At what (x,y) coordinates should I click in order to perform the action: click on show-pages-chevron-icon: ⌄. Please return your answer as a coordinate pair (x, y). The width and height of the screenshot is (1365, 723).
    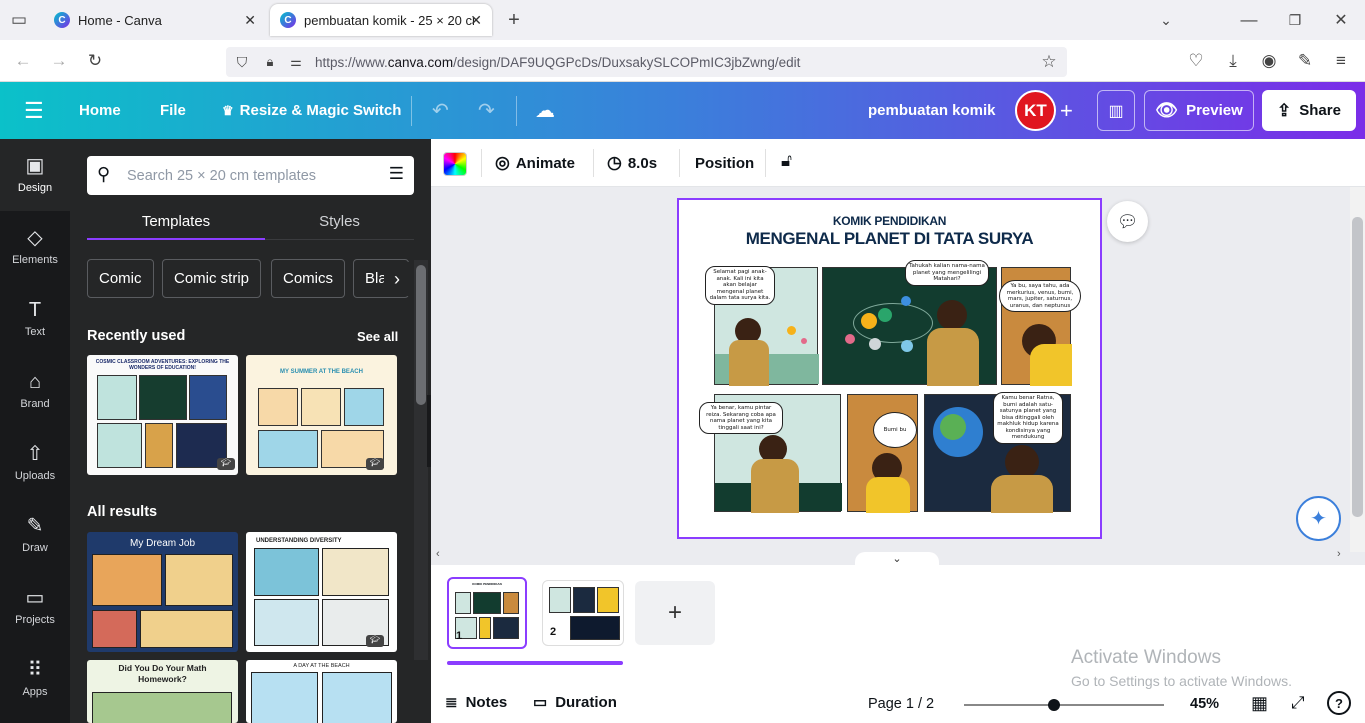
    Looking at the image, I should click on (897, 559).